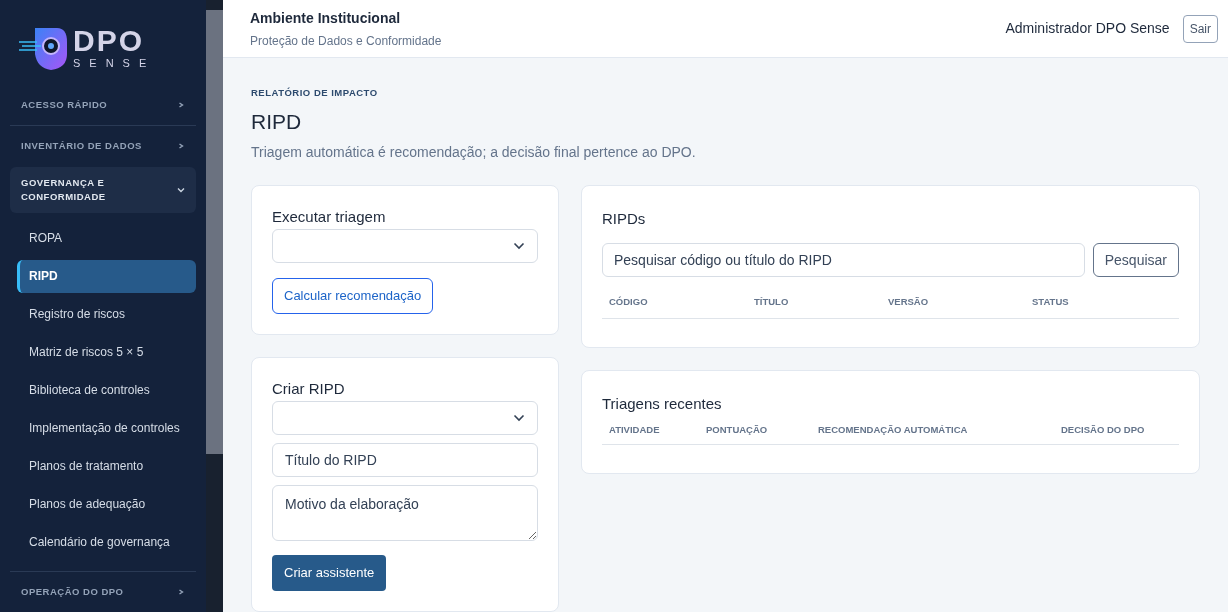  What do you see at coordinates (106, 542) in the screenshot?
I see `sidebar-item: Calendário de governança` at bounding box center [106, 542].